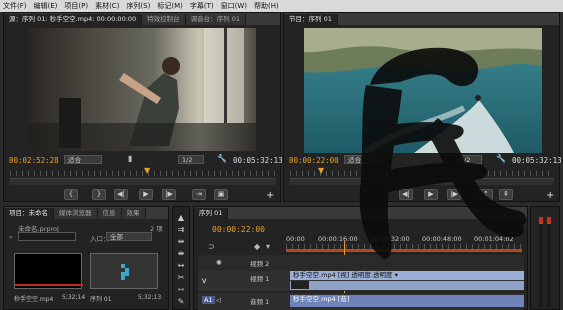 This screenshot has width=563, height=310. I want to click on source-ruler, so click(143, 173).